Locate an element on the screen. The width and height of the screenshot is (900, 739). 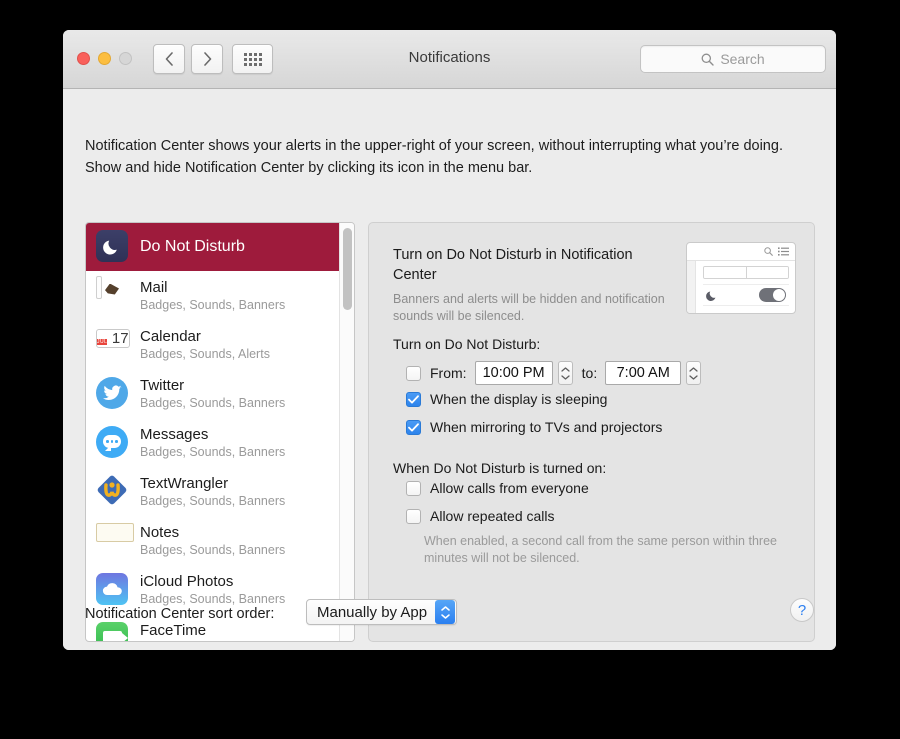
calendar-icon: JUL 17 is located at coordinates (113, 345).